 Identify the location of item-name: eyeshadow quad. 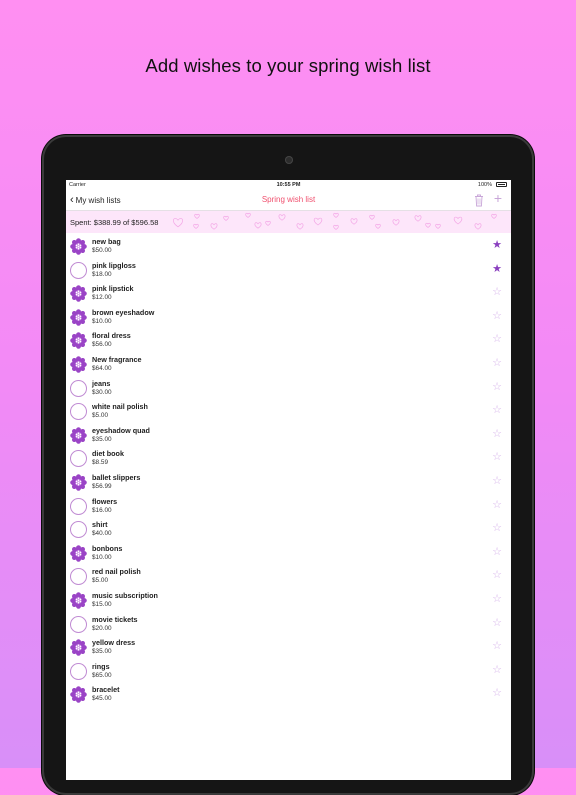
(121, 430).